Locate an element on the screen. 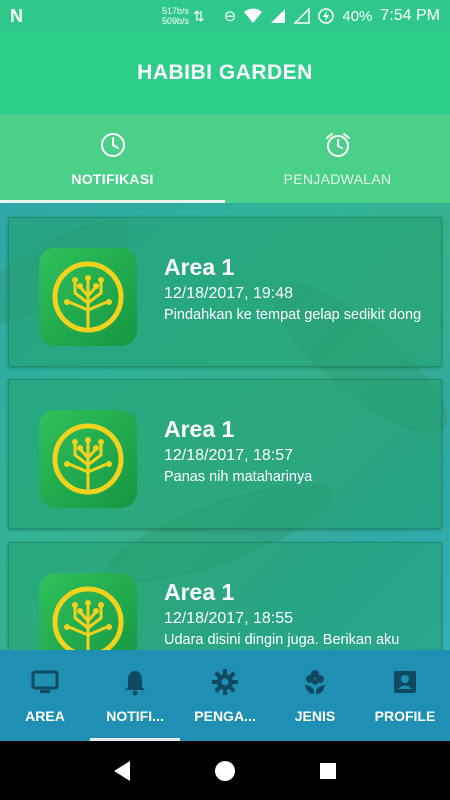 Image resolution: width=450 pixels, height=800 pixels. back-button is located at coordinates (122, 771).